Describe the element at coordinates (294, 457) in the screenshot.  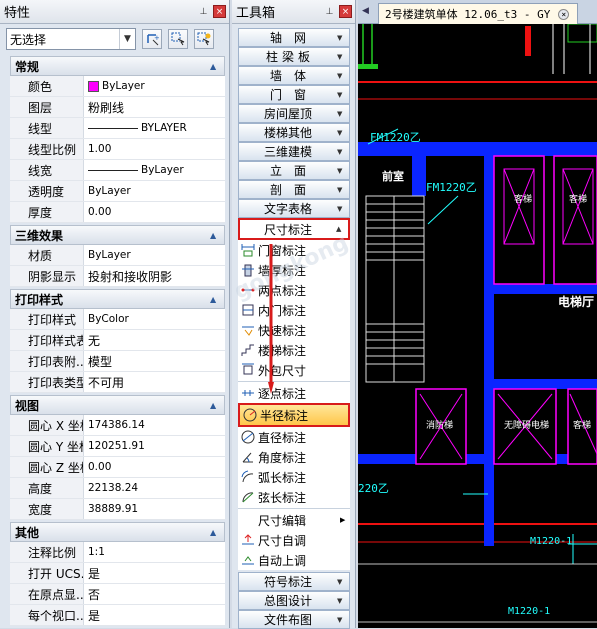
I see `toolbox-submenu-item: 角度标注` at that location.